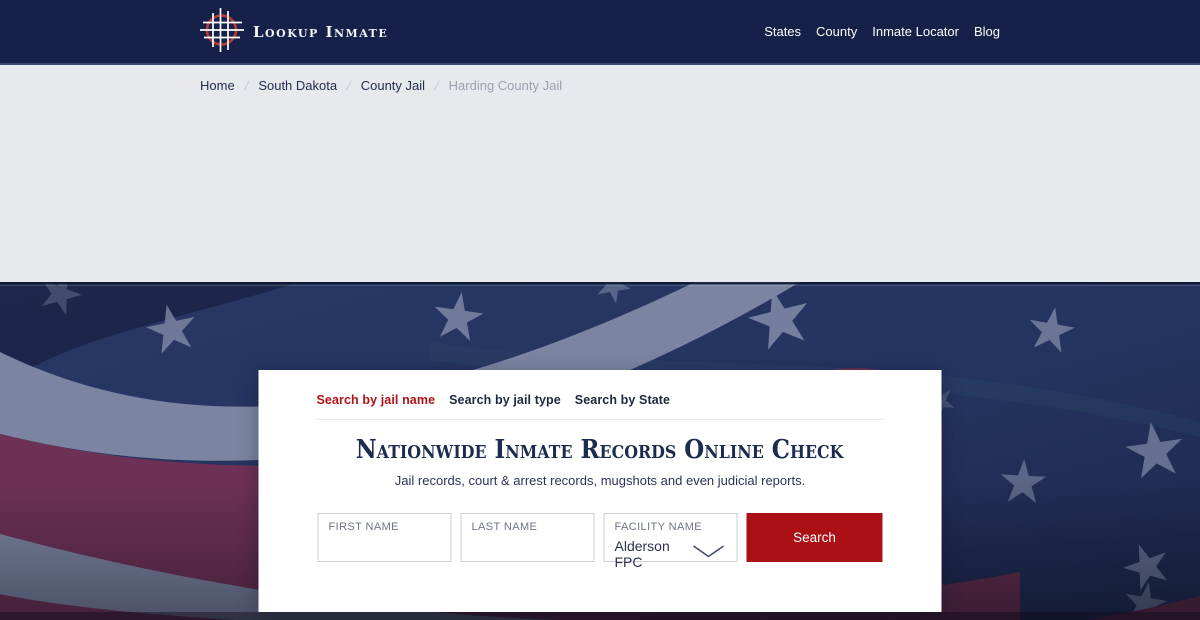  Describe the element at coordinates (505, 400) in the screenshot. I see `tab-search-by-jail-type: Search by jail type` at that location.